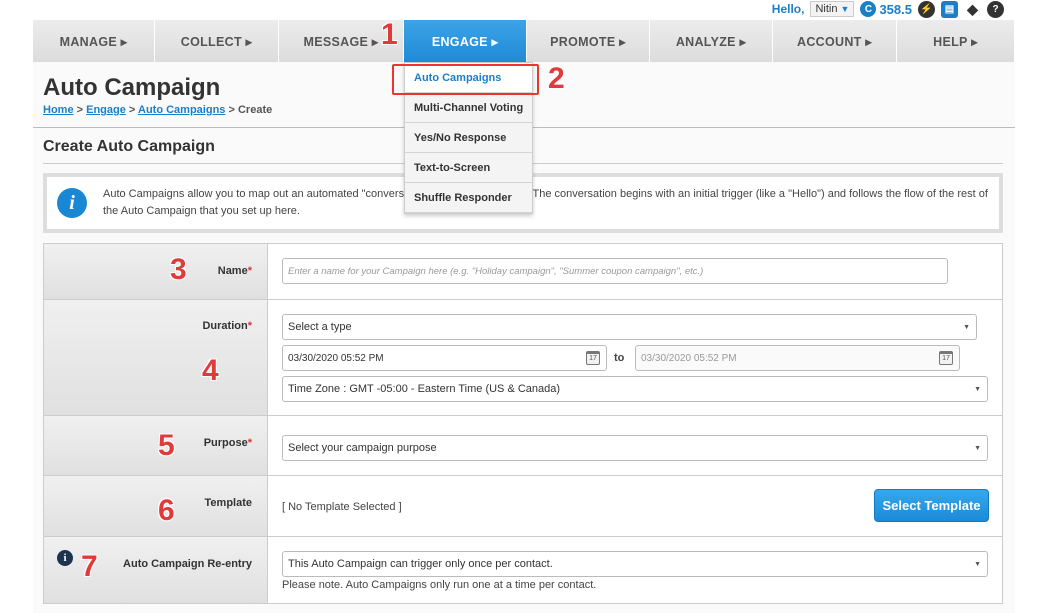  Describe the element at coordinates (926, 9) in the screenshot. I see `bolt-icon: ⚡` at that location.